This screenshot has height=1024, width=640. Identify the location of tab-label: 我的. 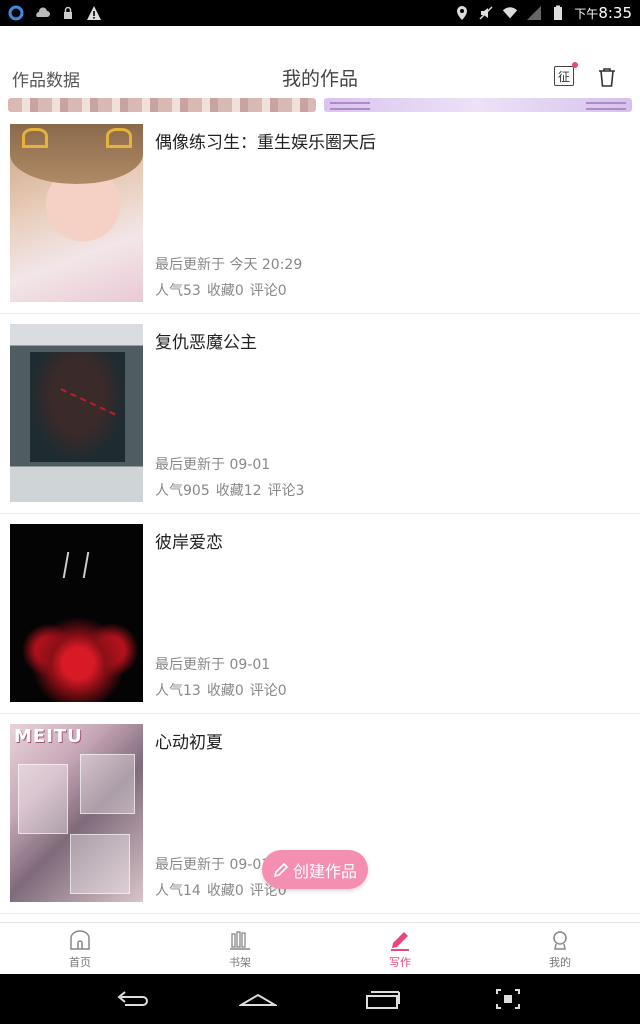
(560, 962).